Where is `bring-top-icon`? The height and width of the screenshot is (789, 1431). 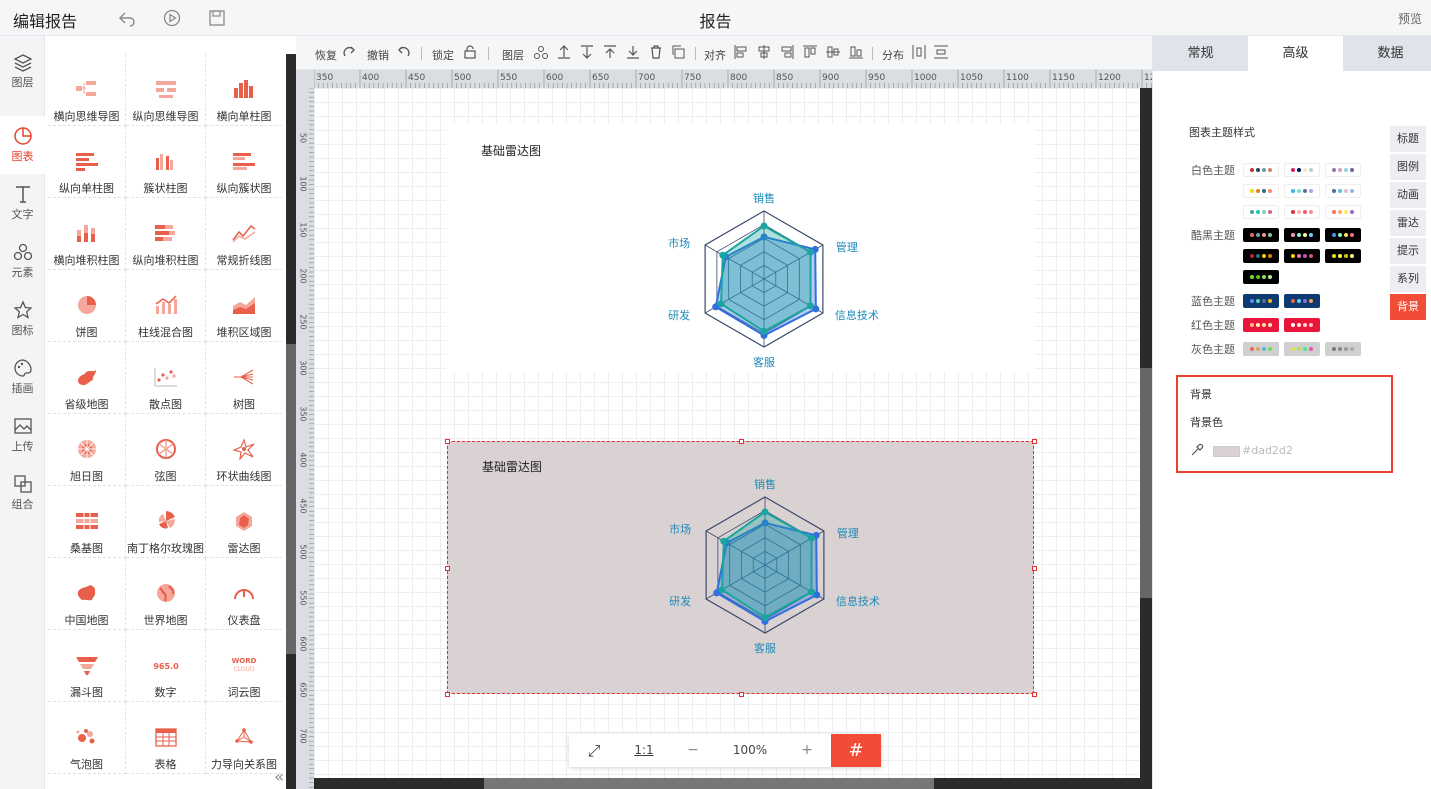 bring-top-icon is located at coordinates (610, 52).